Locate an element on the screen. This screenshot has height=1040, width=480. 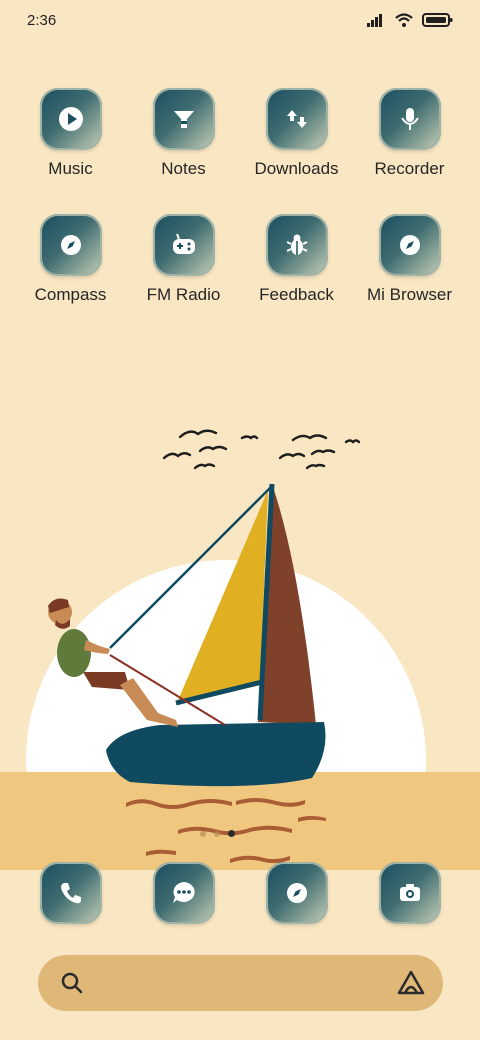
compass-icon is located at coordinates (70, 245).